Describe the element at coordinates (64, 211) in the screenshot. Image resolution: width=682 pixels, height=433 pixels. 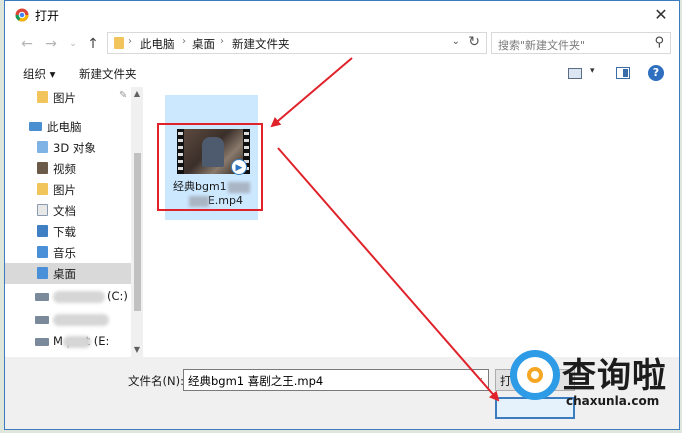
I see `sidebar-item-label: 文档` at that location.